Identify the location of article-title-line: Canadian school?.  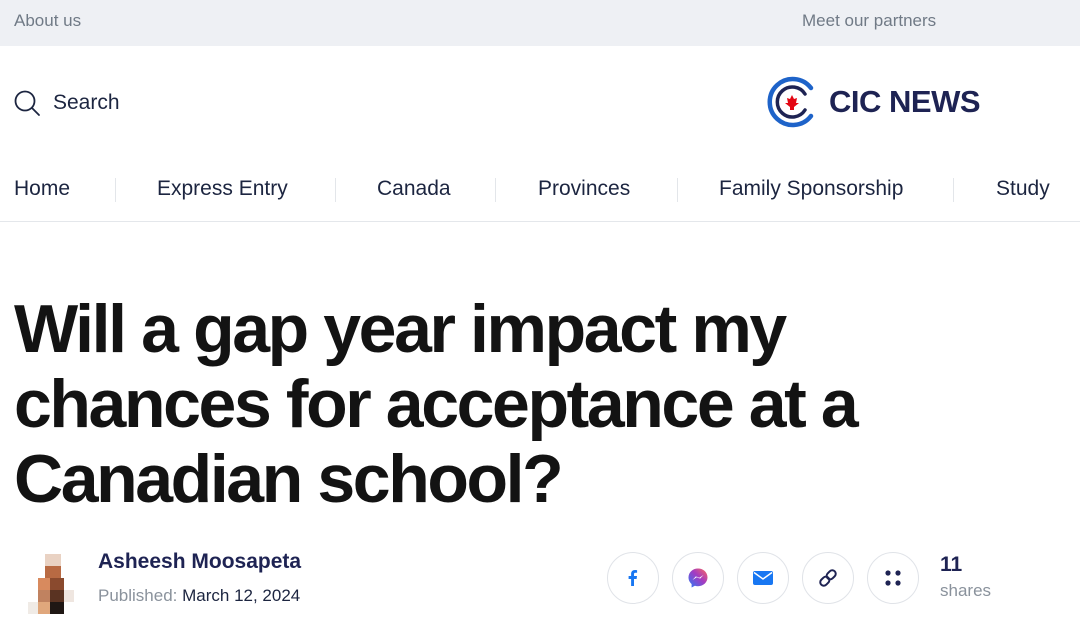
(289, 479).